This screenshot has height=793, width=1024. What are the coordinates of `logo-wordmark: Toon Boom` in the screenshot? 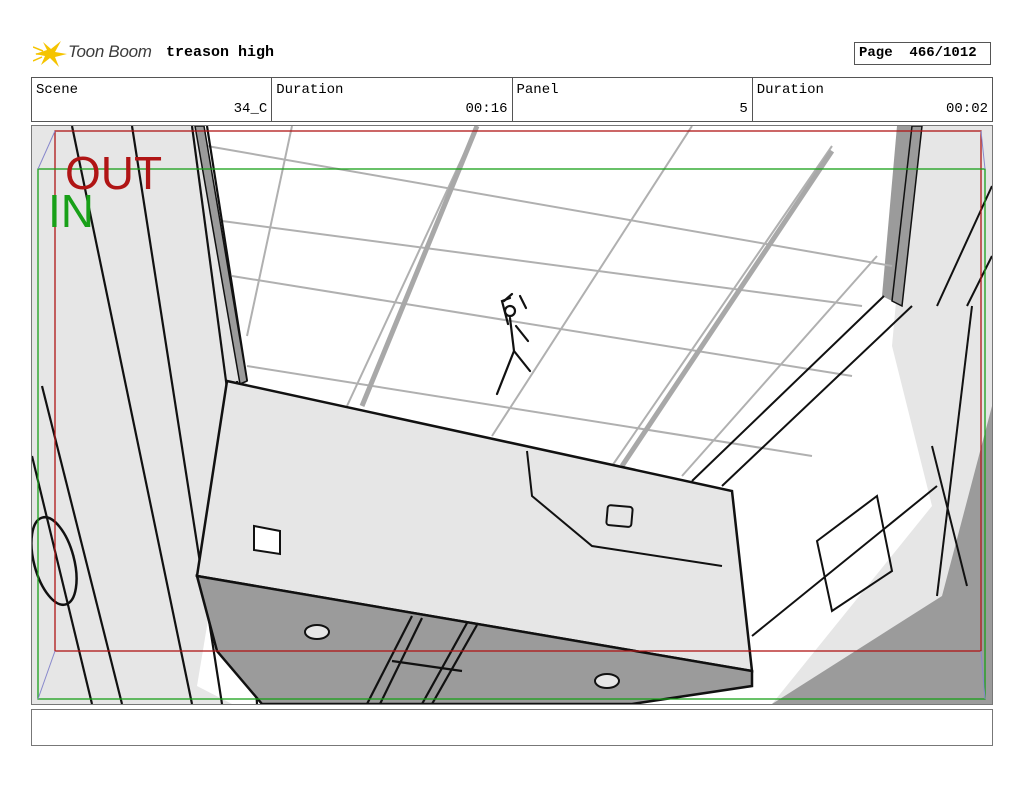 It's located at (110, 51).